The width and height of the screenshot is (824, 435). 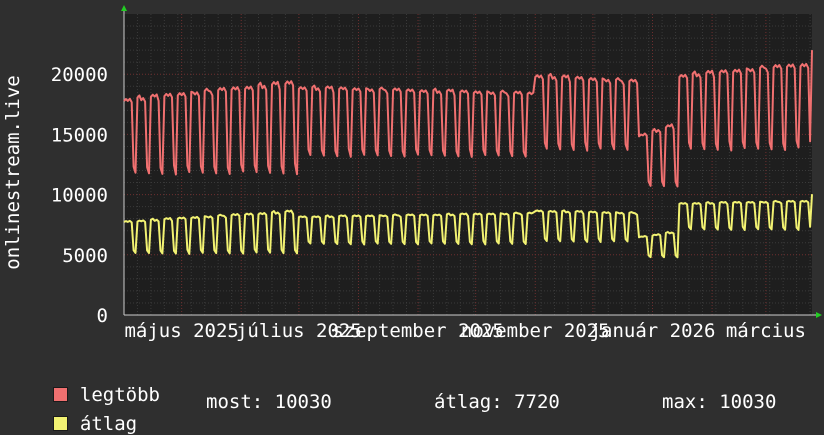 I want to click on y-tick-label: 20000, so click(x=79, y=75).